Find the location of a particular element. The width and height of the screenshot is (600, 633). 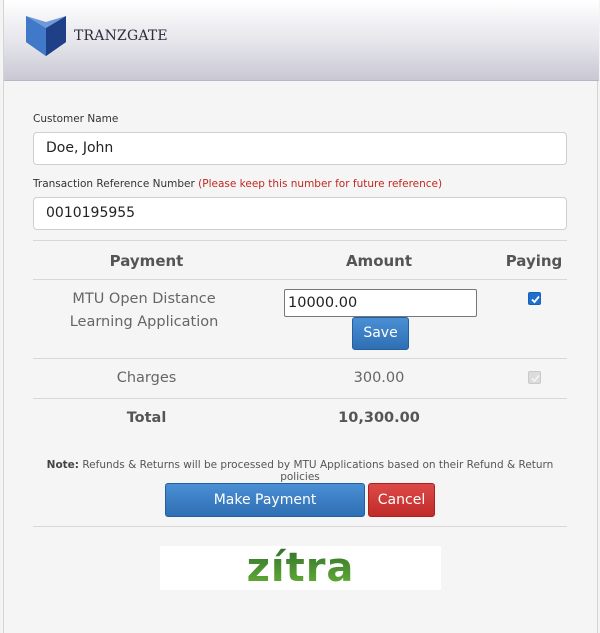

paying-column-header: Paying is located at coordinates (534, 261).